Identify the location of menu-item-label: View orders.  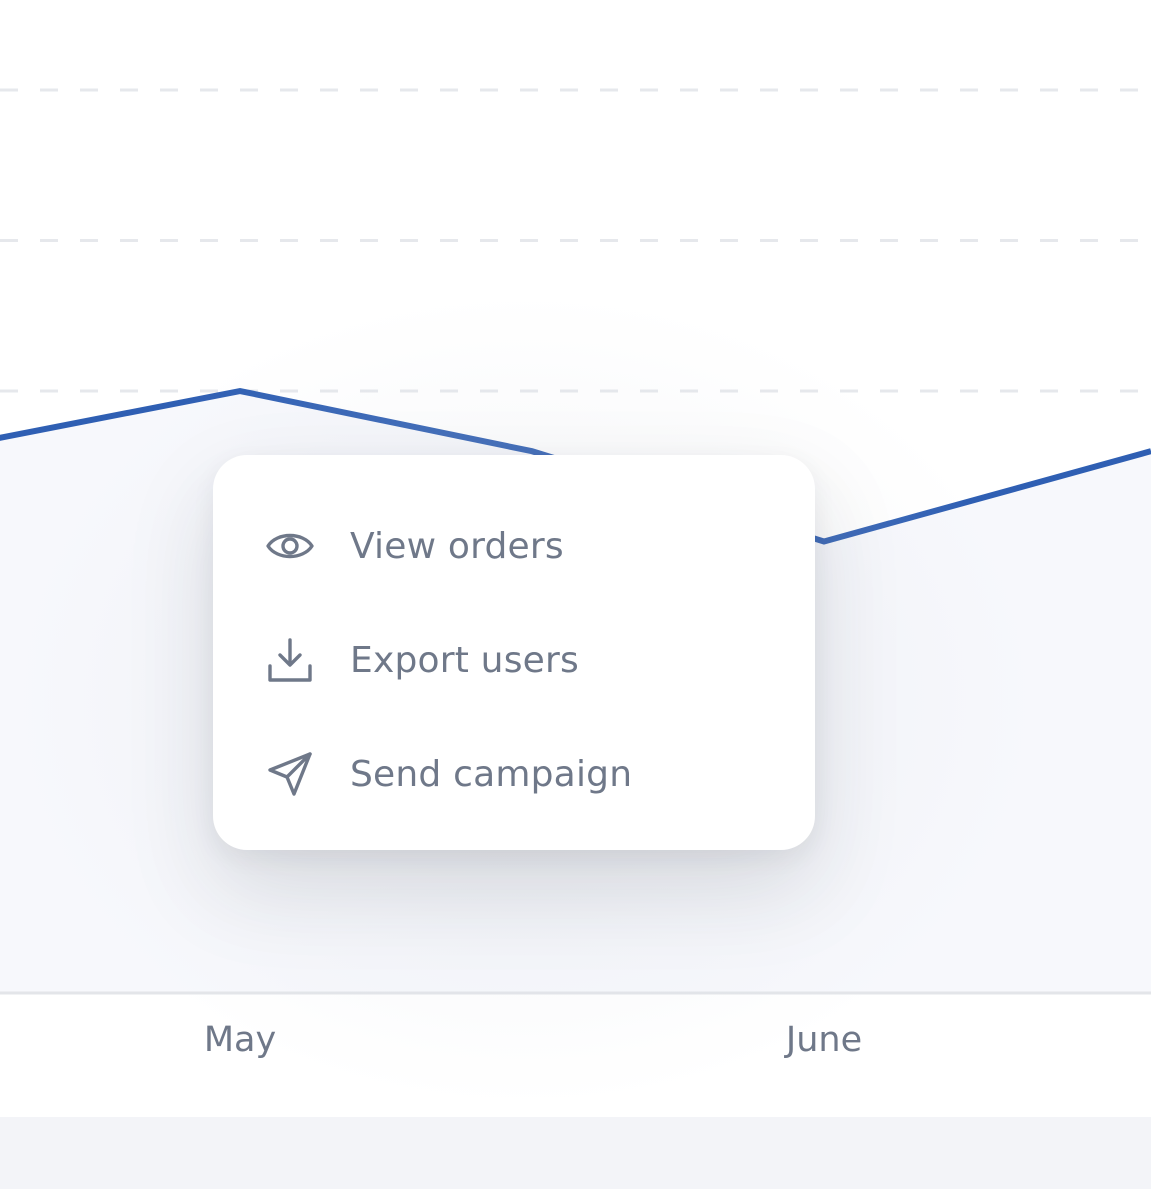
(457, 546).